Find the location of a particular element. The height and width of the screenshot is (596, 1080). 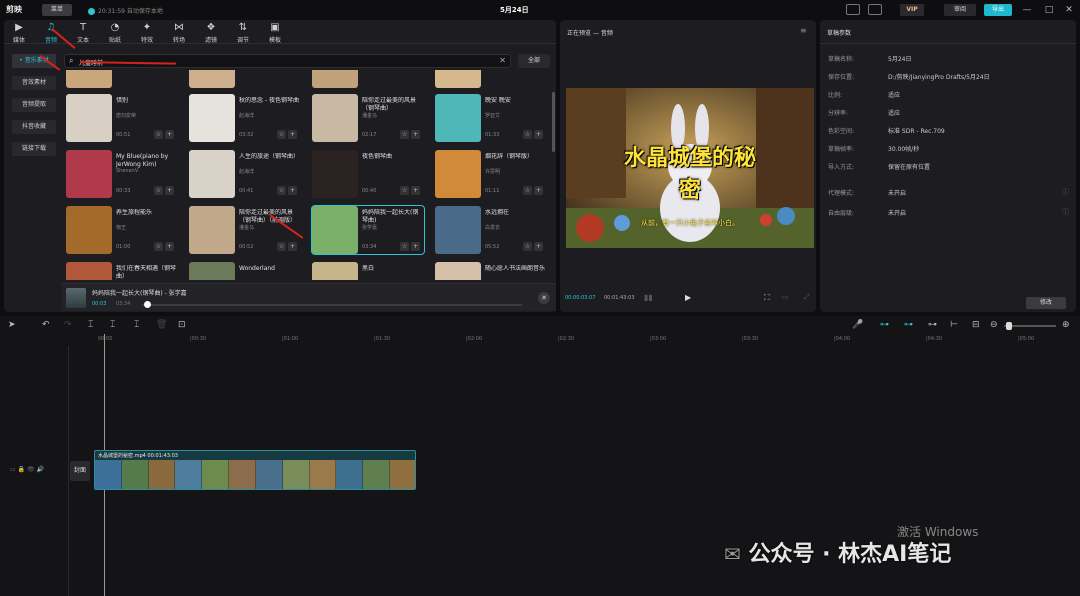

tab-media: ▶ 媒体 is located at coordinates (19, 34).